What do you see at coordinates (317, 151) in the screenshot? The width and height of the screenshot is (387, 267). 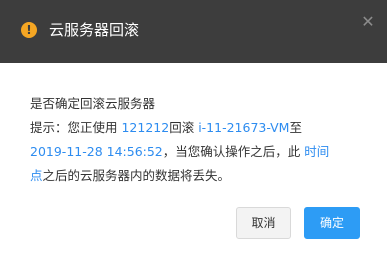 I see `time-point-part1: 时间` at bounding box center [317, 151].